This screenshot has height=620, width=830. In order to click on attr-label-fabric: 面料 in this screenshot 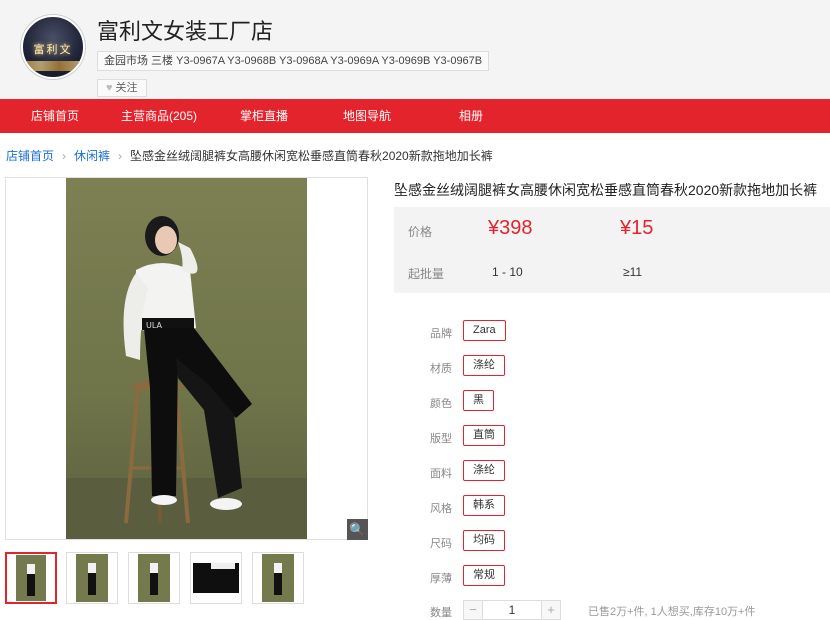, I will do `click(441, 474)`.